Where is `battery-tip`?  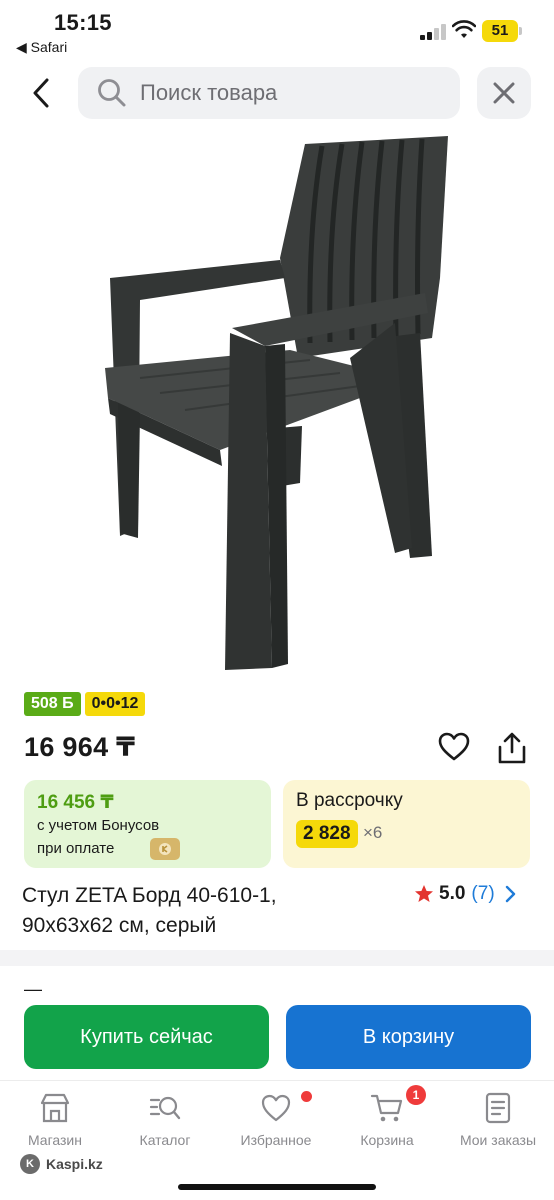 battery-tip is located at coordinates (520, 31).